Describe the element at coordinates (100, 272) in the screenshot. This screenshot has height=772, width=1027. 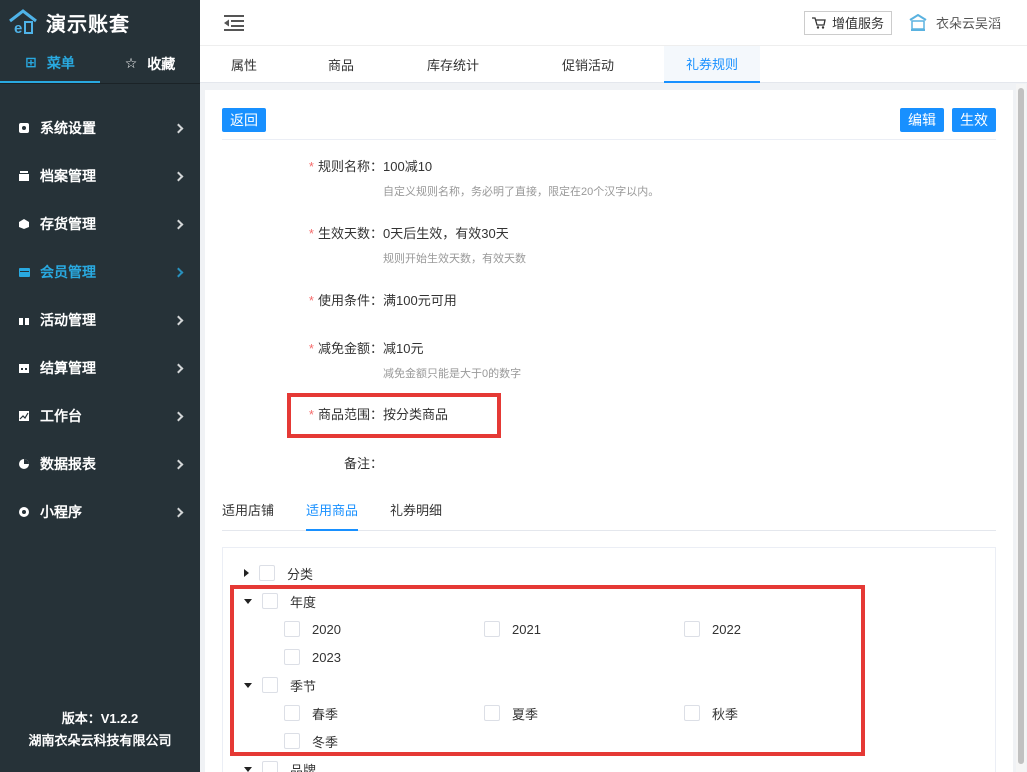
I see `sidebar-item-members: 会员管理` at that location.